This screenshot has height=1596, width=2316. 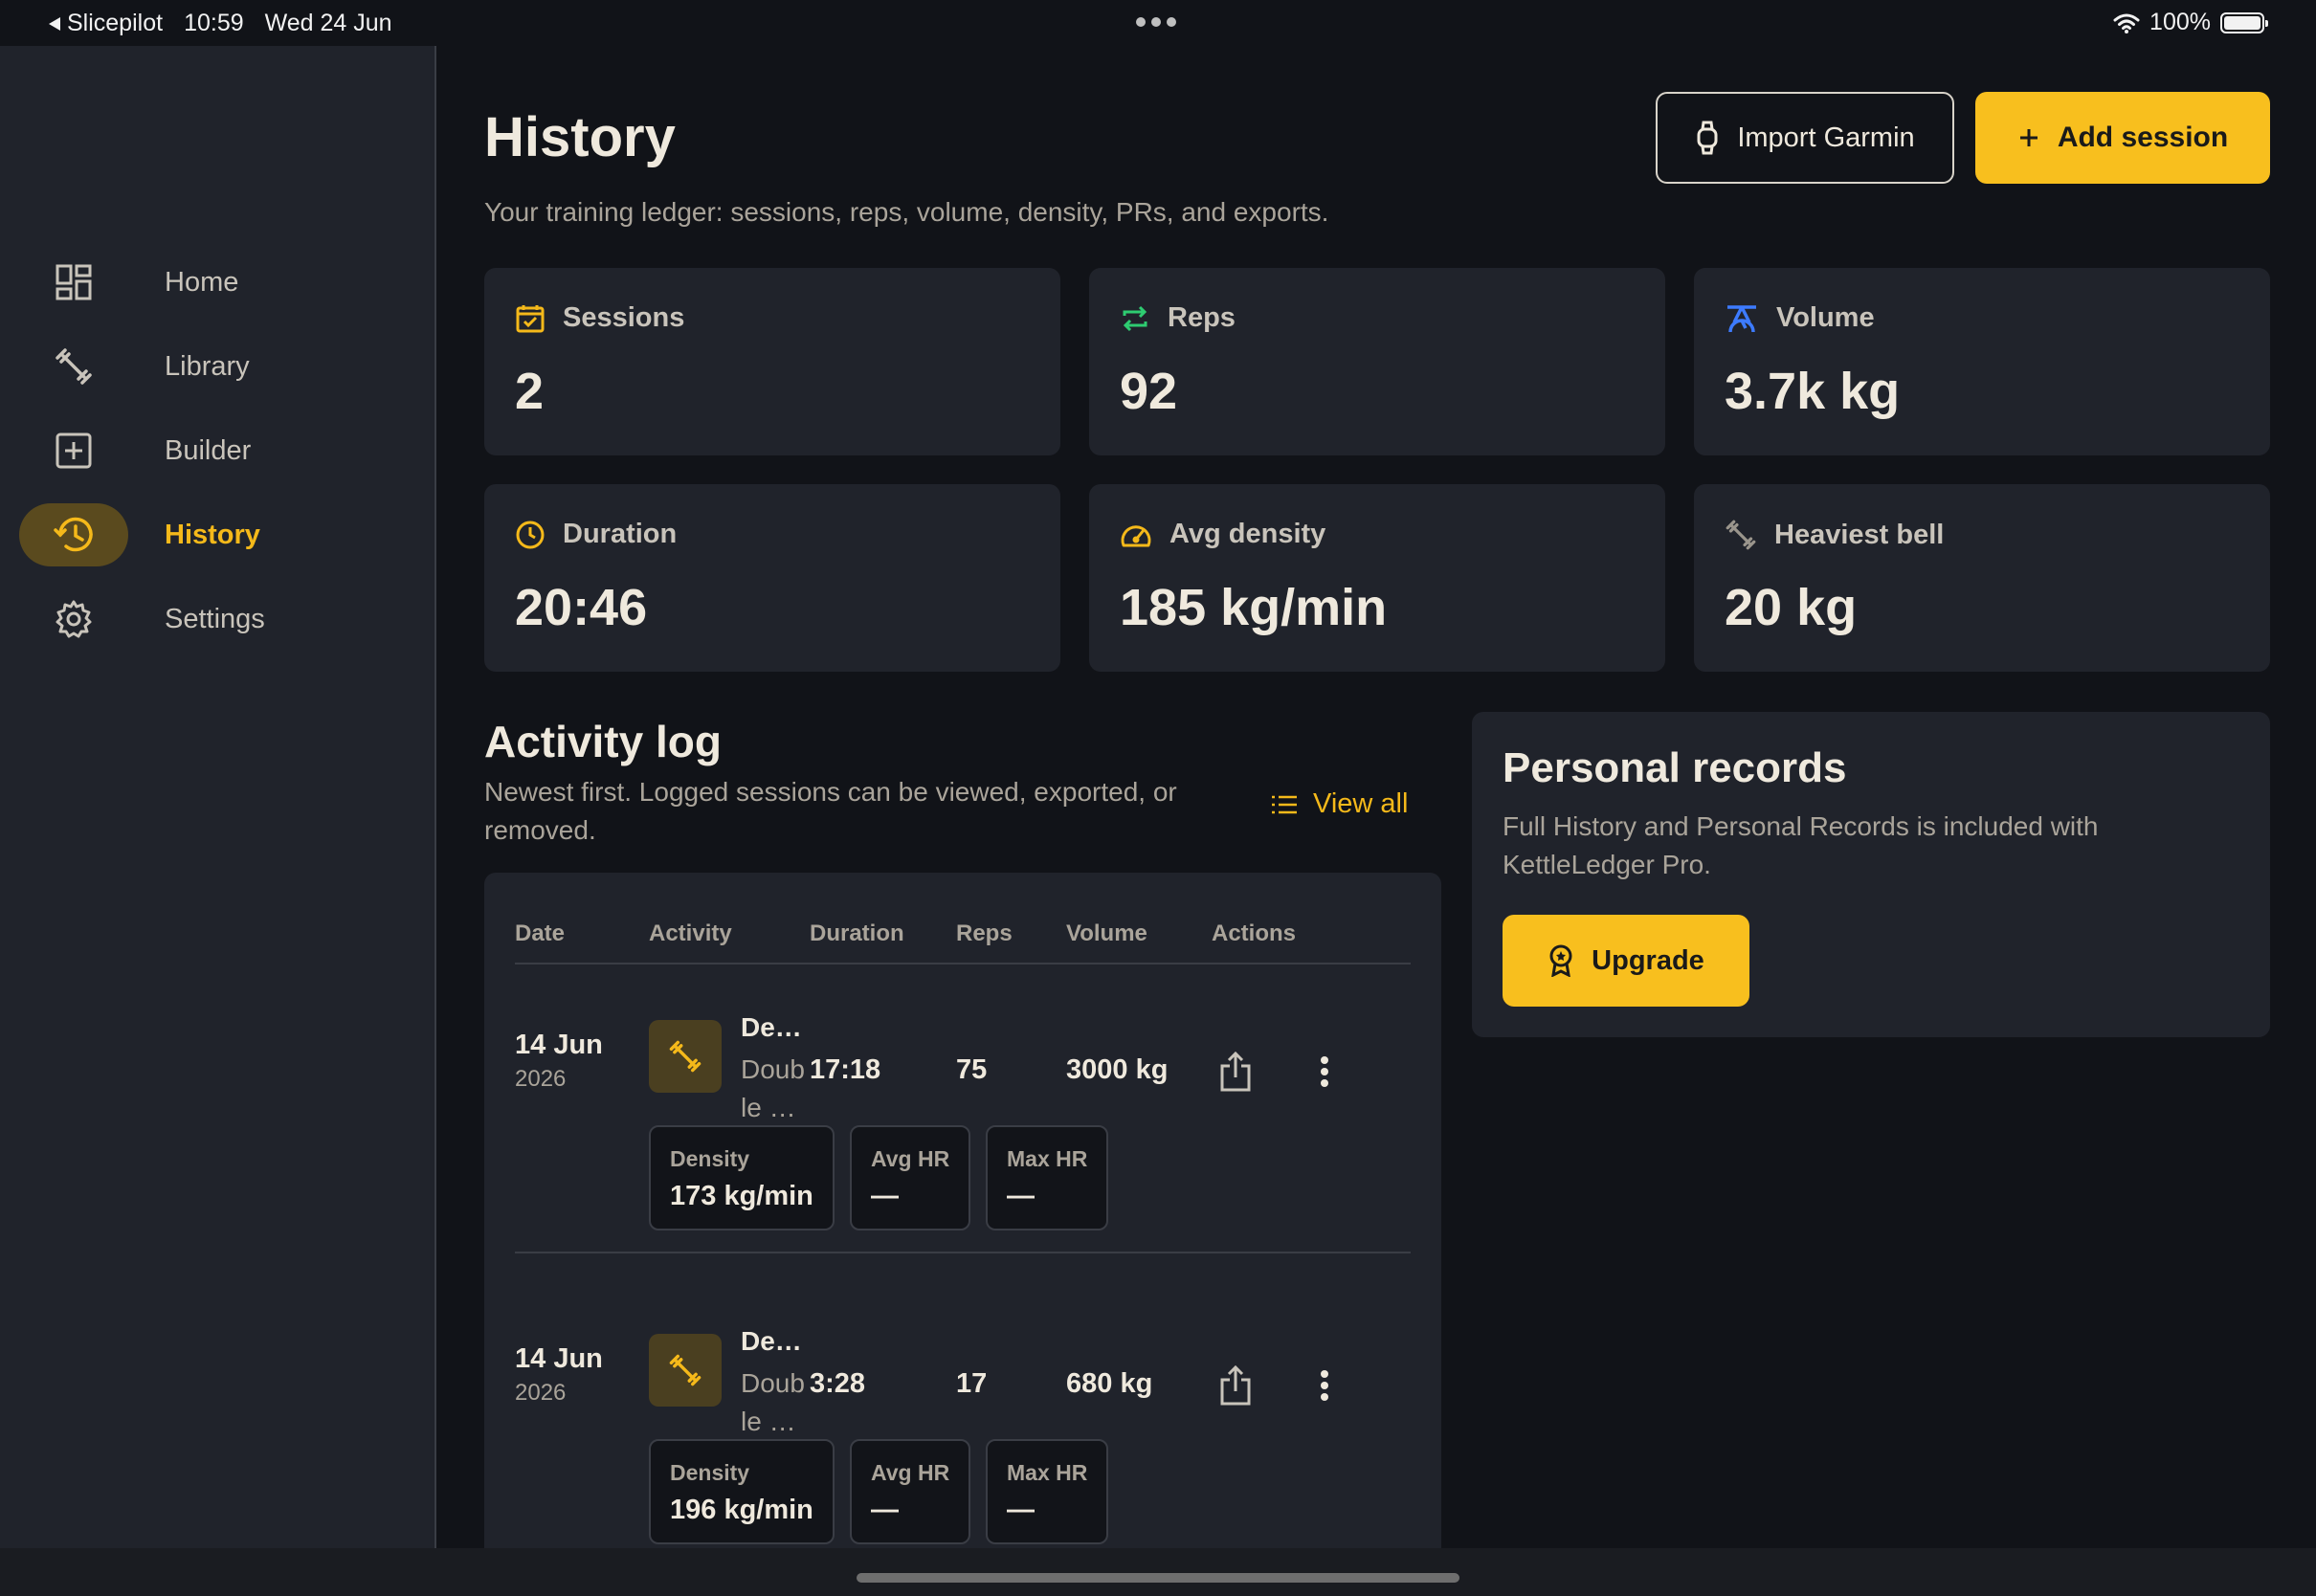 I want to click on chip-label: Avg HR, so click(x=910, y=1473).